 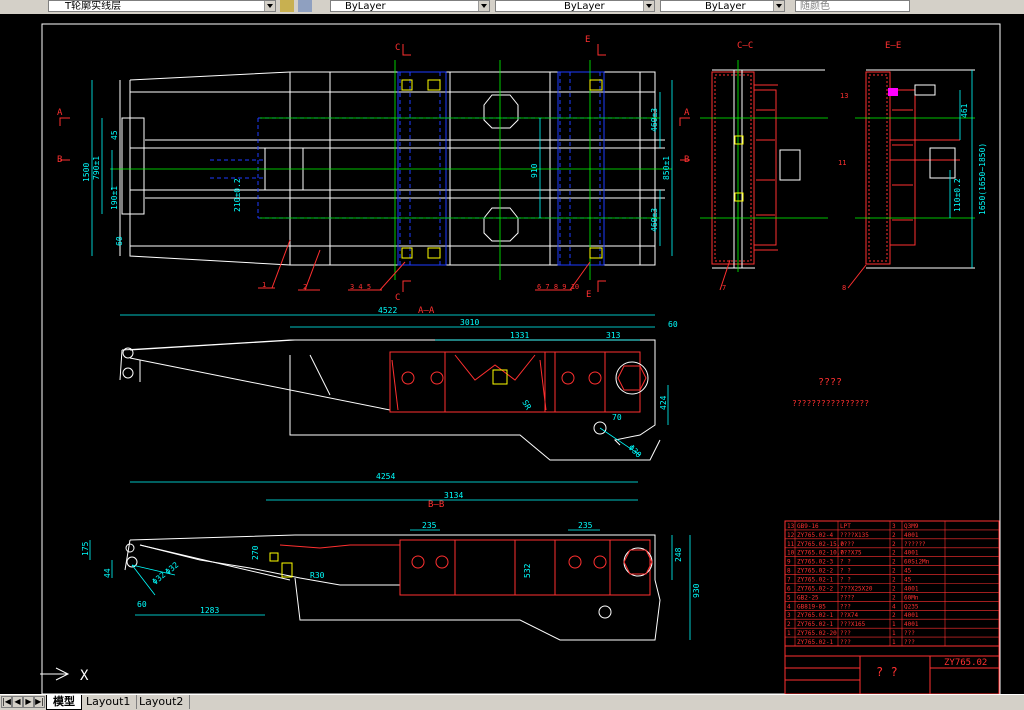 What do you see at coordinates (856, 588) in the screenshot?
I see `bom-cell: ???X25X20` at bounding box center [856, 588].